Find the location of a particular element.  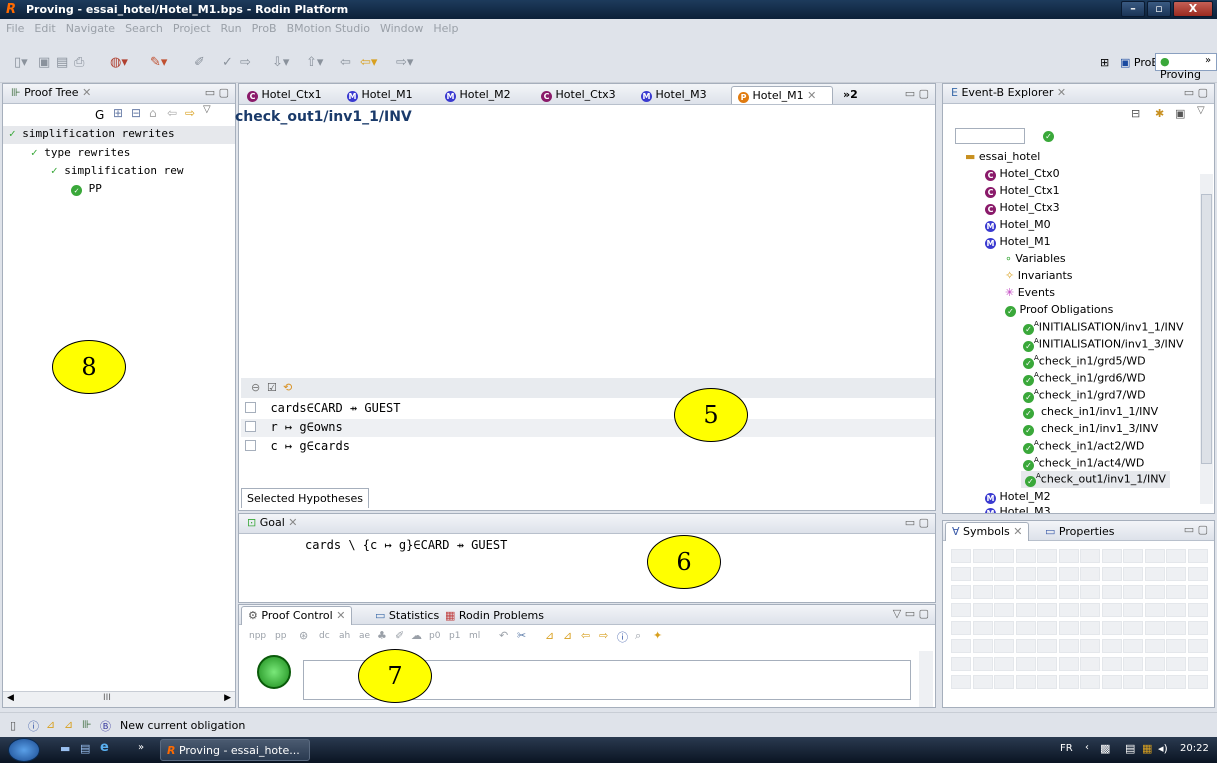

save-all-icon: ▤ is located at coordinates (62, 62).